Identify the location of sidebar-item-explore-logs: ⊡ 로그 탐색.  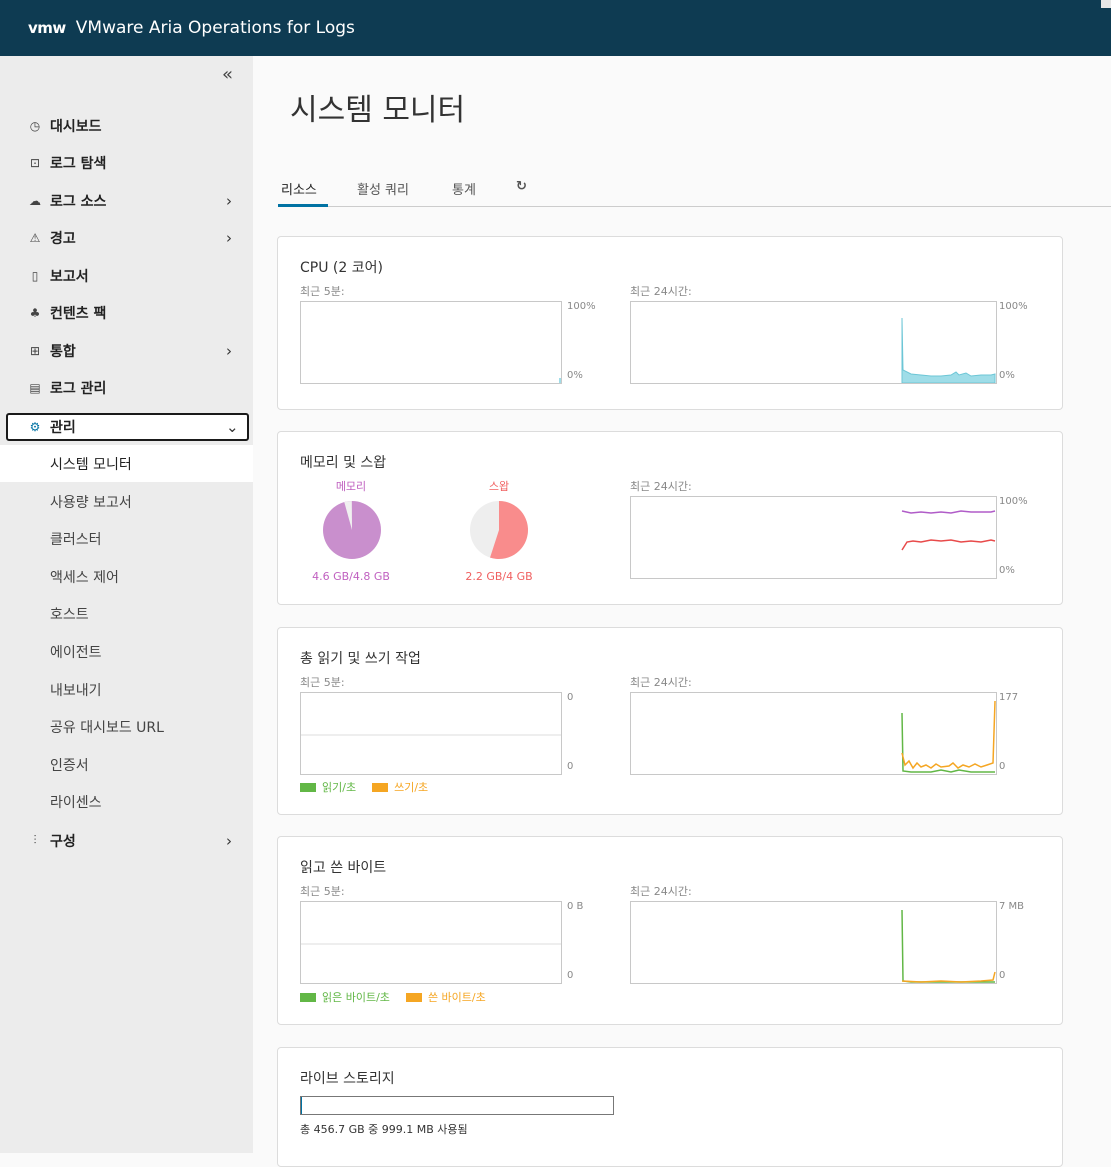
(126, 162).